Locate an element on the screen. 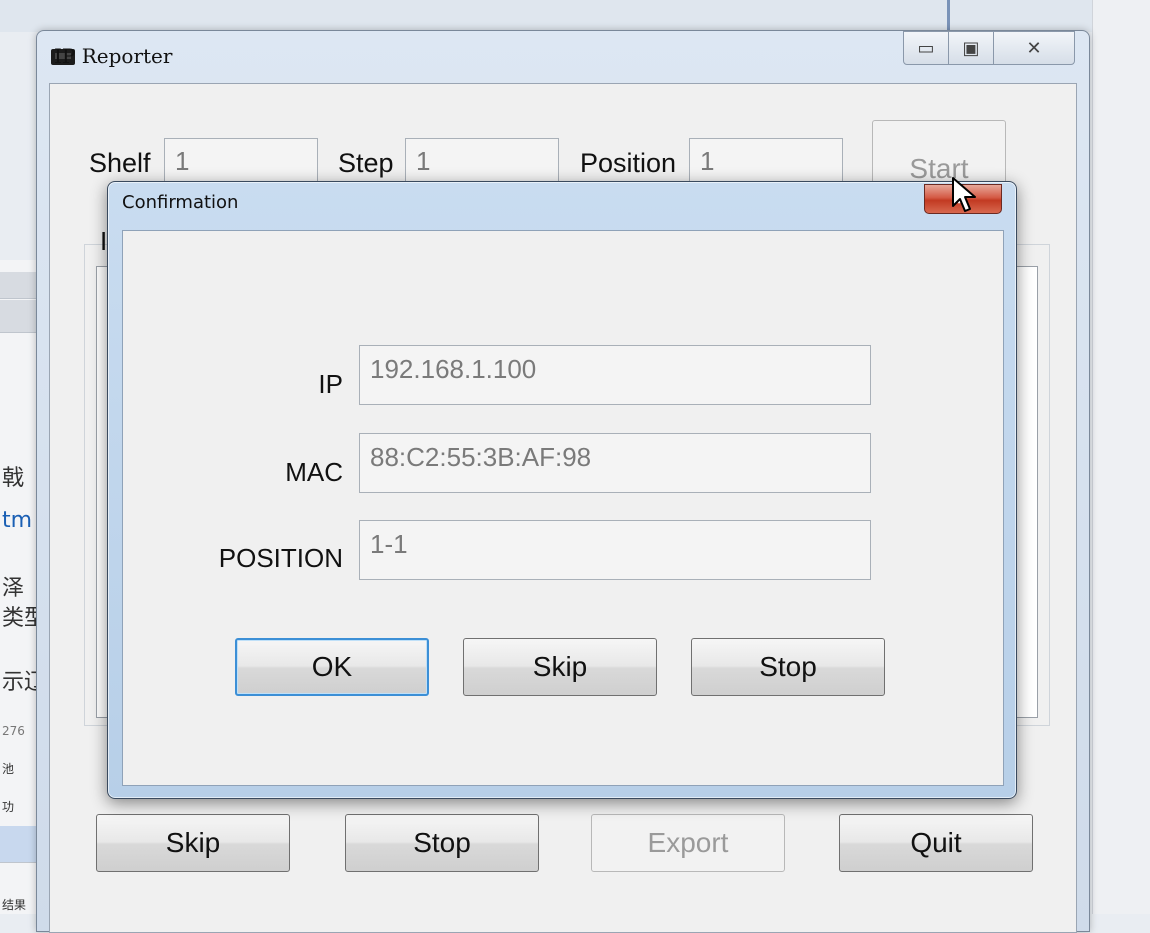  quit-button: Quit is located at coordinates (936, 843).